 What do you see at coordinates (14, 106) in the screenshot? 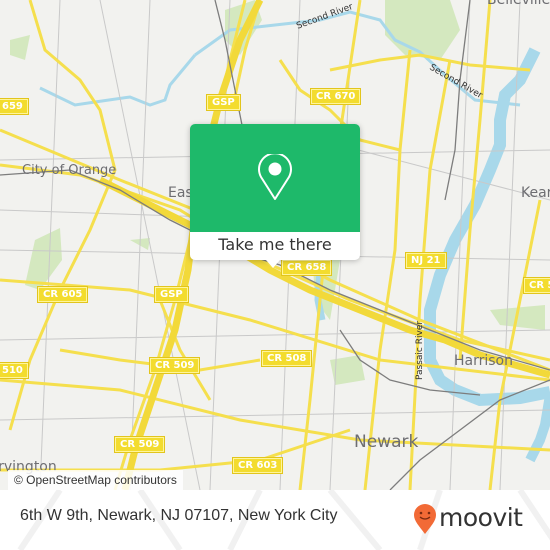
I see `road-shield-659: 659` at bounding box center [14, 106].